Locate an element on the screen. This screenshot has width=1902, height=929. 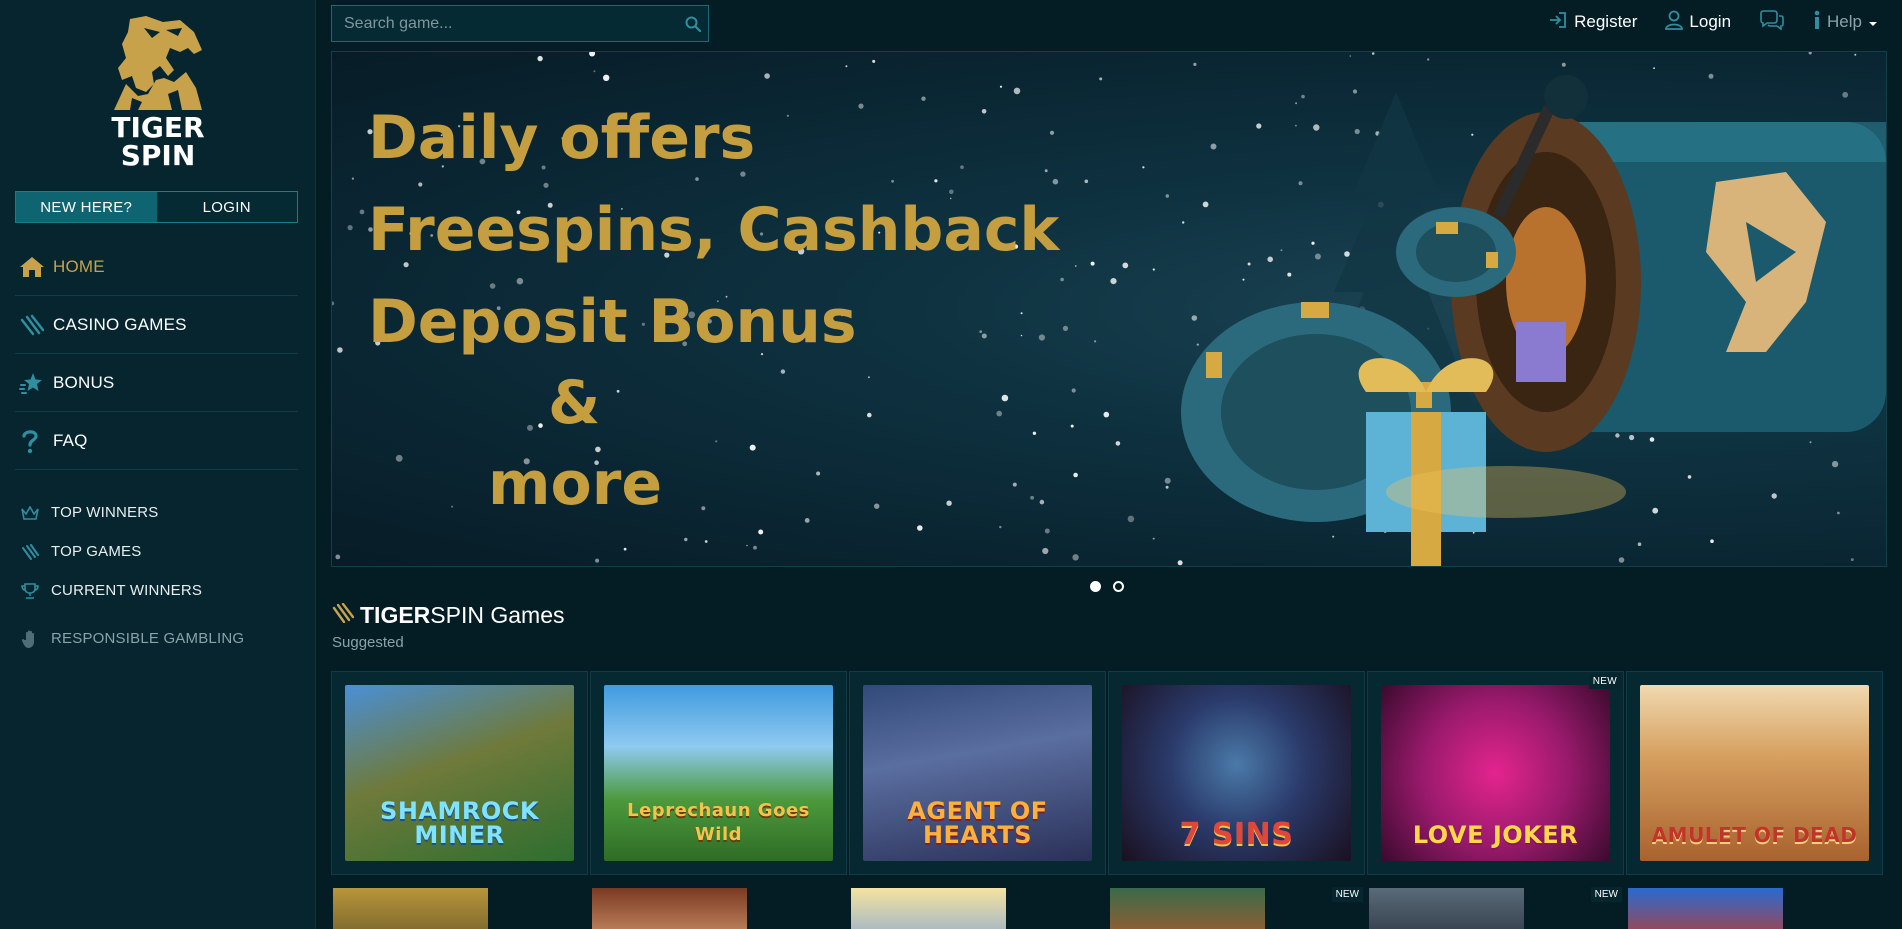
game-tile-leprechaun-goes-wild: Leprechaun Goes Wild is located at coordinates (718, 773).